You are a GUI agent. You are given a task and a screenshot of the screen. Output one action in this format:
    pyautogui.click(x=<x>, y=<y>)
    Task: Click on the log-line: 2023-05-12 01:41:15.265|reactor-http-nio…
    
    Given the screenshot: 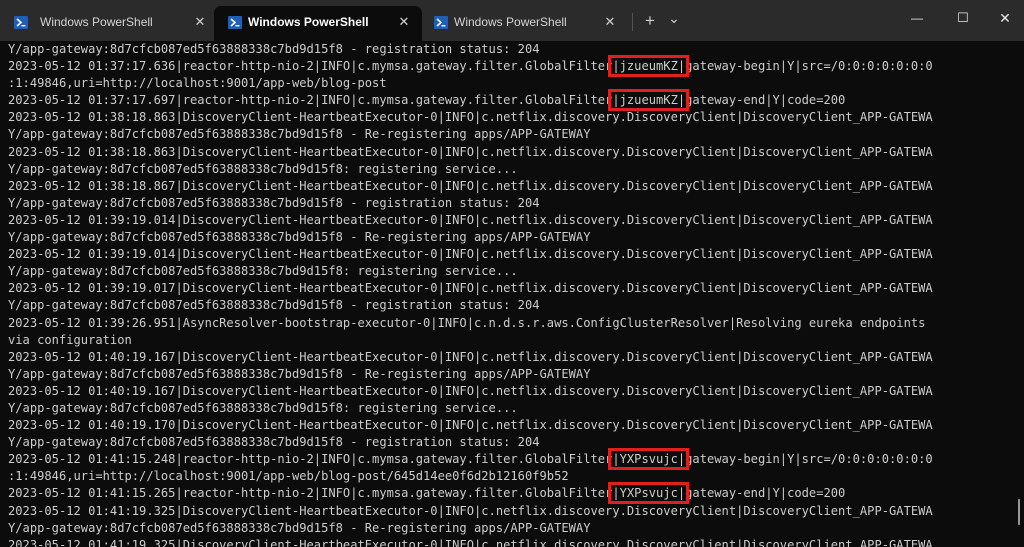 What is the action you would take?
    pyautogui.click(x=470, y=493)
    